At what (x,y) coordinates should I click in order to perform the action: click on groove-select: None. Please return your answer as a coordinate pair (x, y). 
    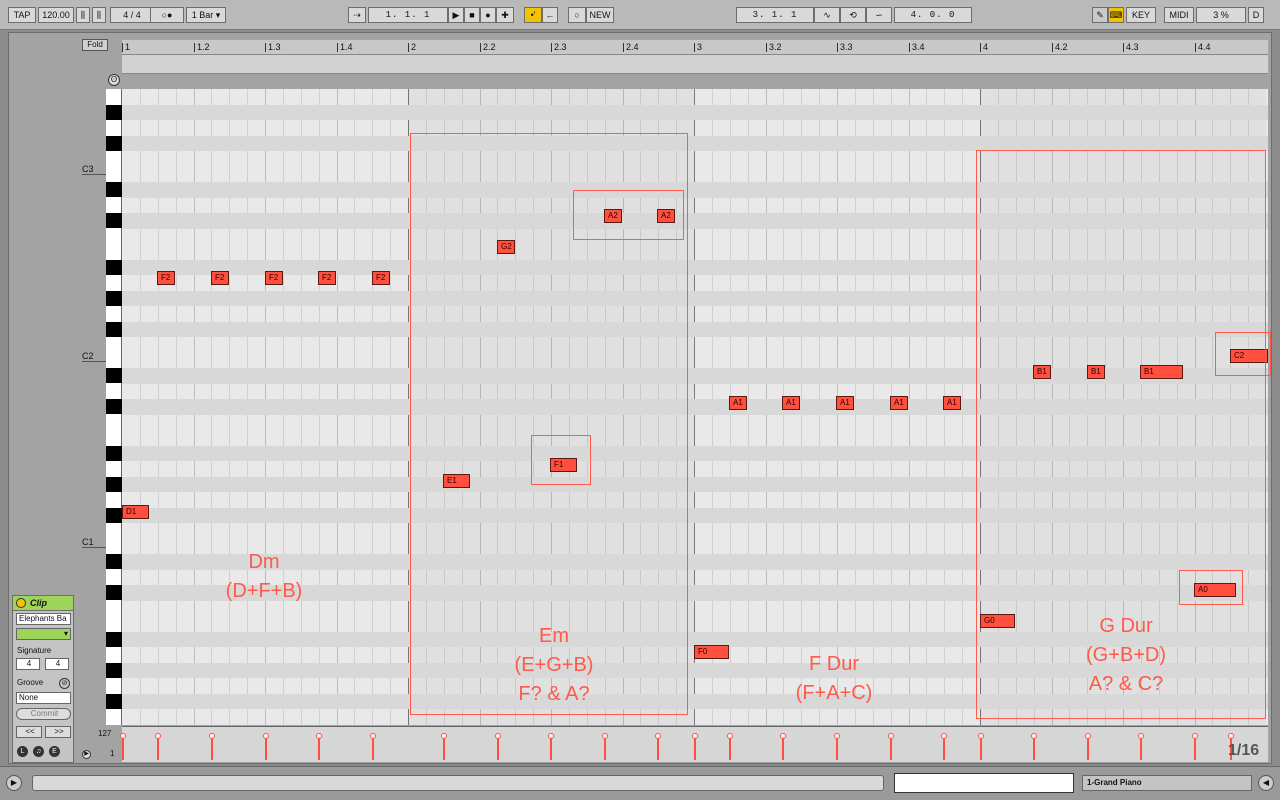
    Looking at the image, I should click on (43, 698).